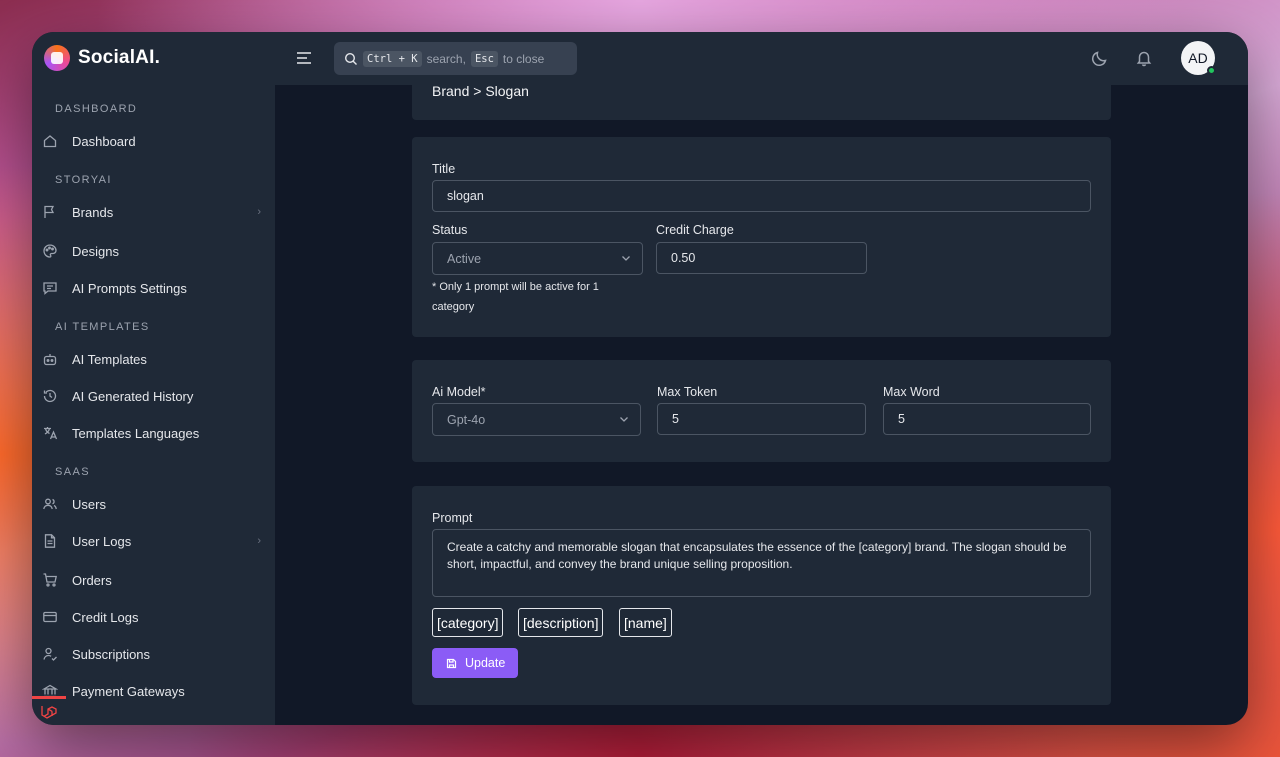 The width and height of the screenshot is (1280, 757). What do you see at coordinates (89, 504) in the screenshot?
I see `sidebar-item-label: Users` at bounding box center [89, 504].